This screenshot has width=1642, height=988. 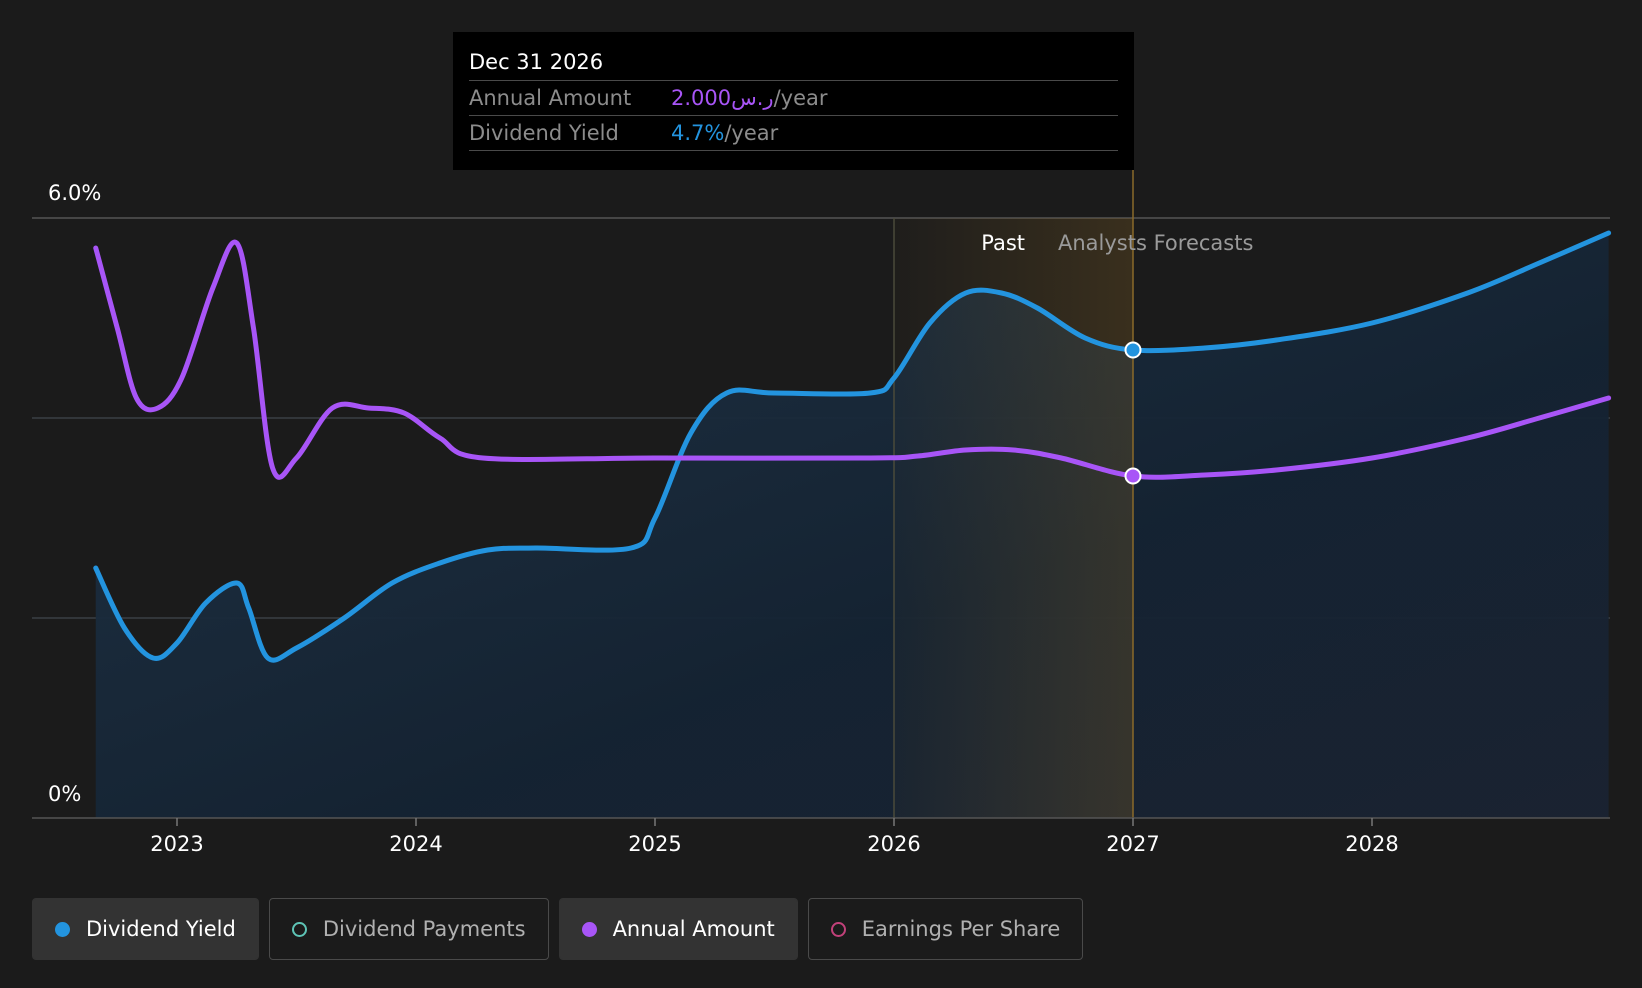 I want to click on y-axis-top-label: 6.0%, so click(x=74, y=193).